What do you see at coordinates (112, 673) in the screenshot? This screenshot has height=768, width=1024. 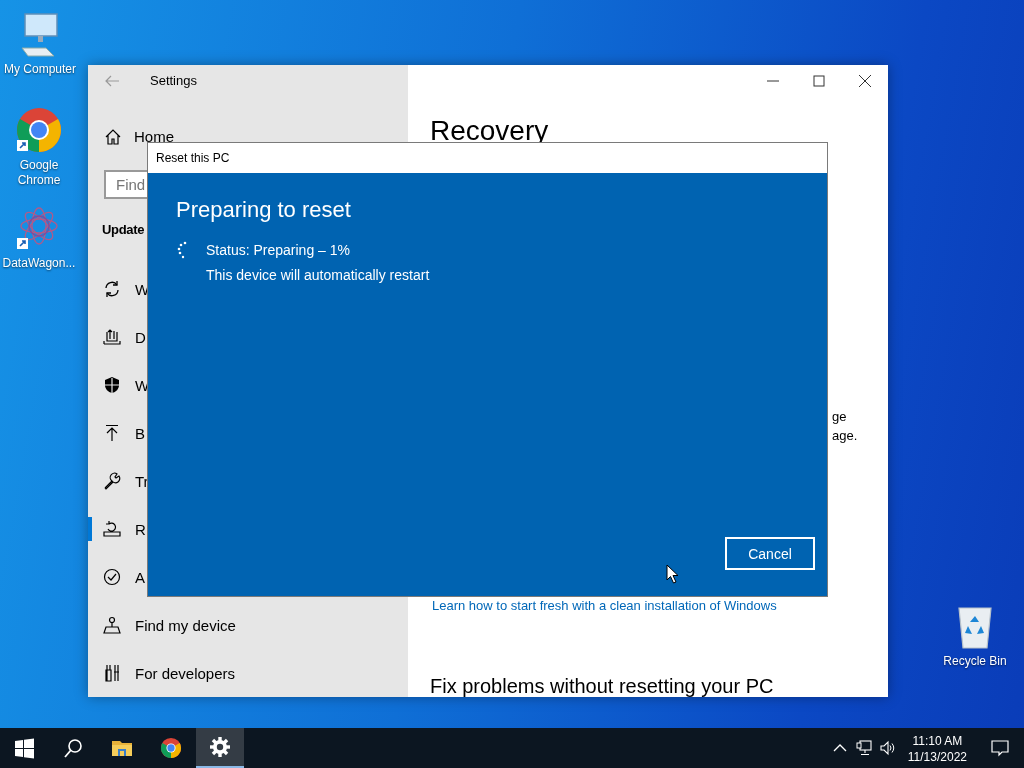 I see `tools-icon` at bounding box center [112, 673].